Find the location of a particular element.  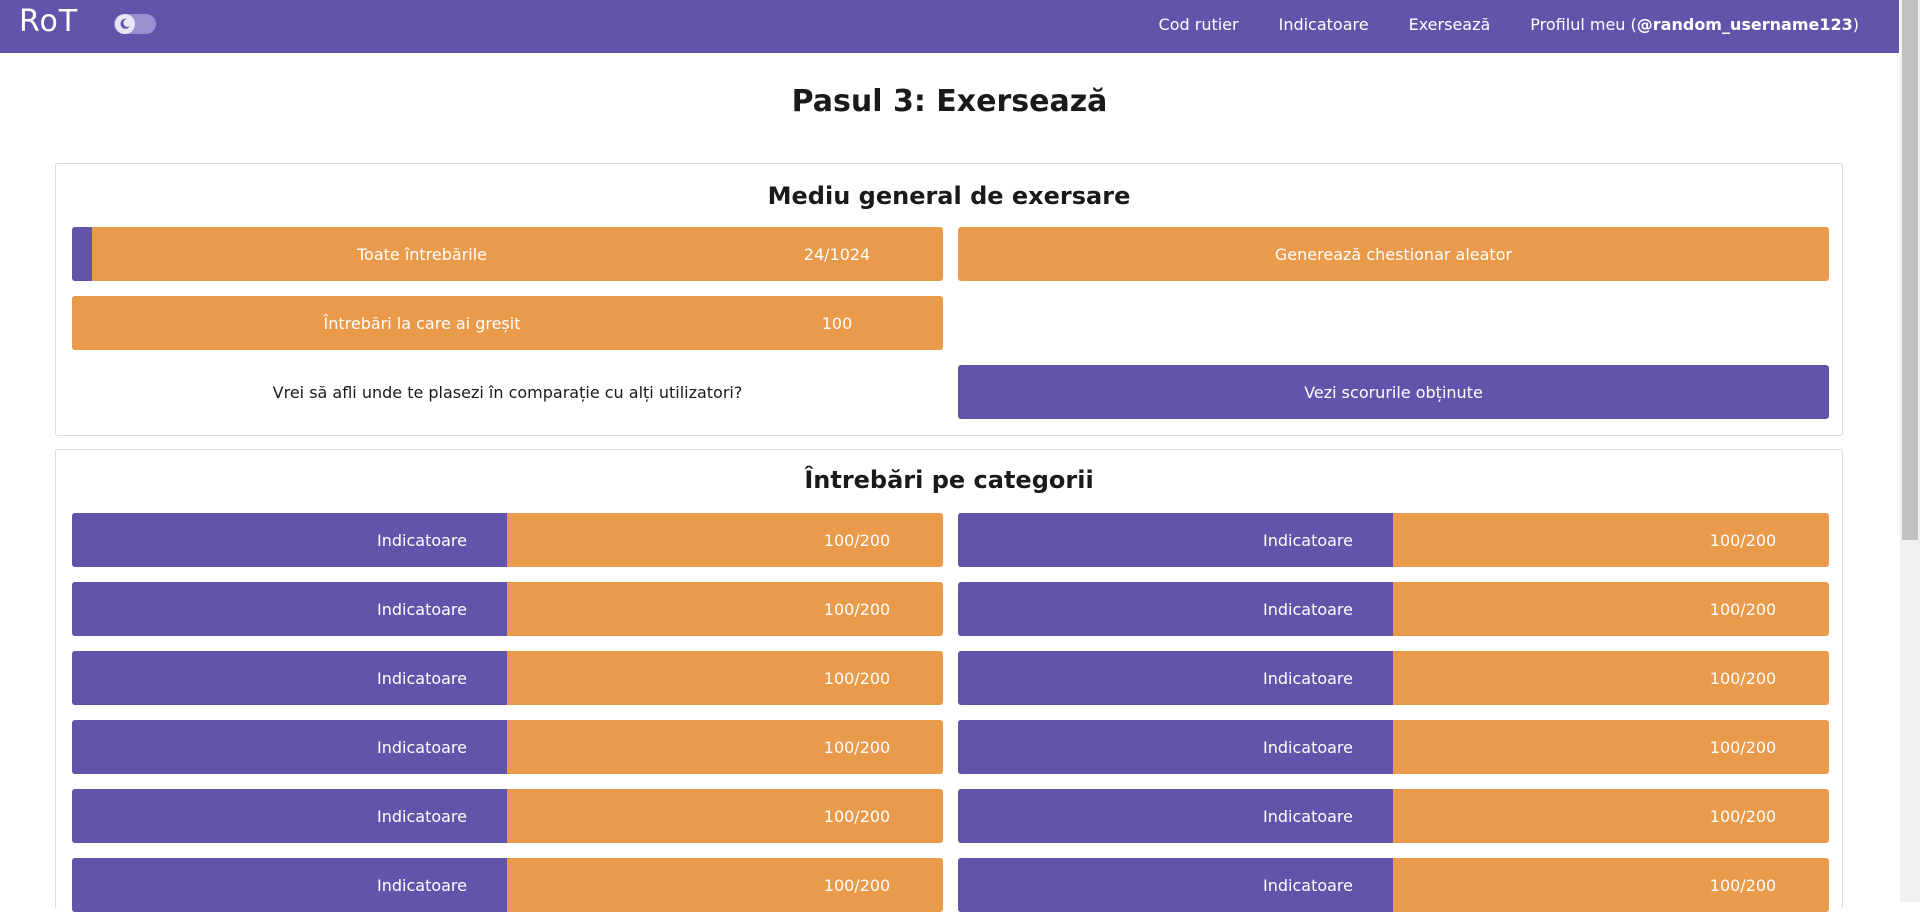

view-scores-label: Vezi scorurile obținute is located at coordinates (1393, 392).